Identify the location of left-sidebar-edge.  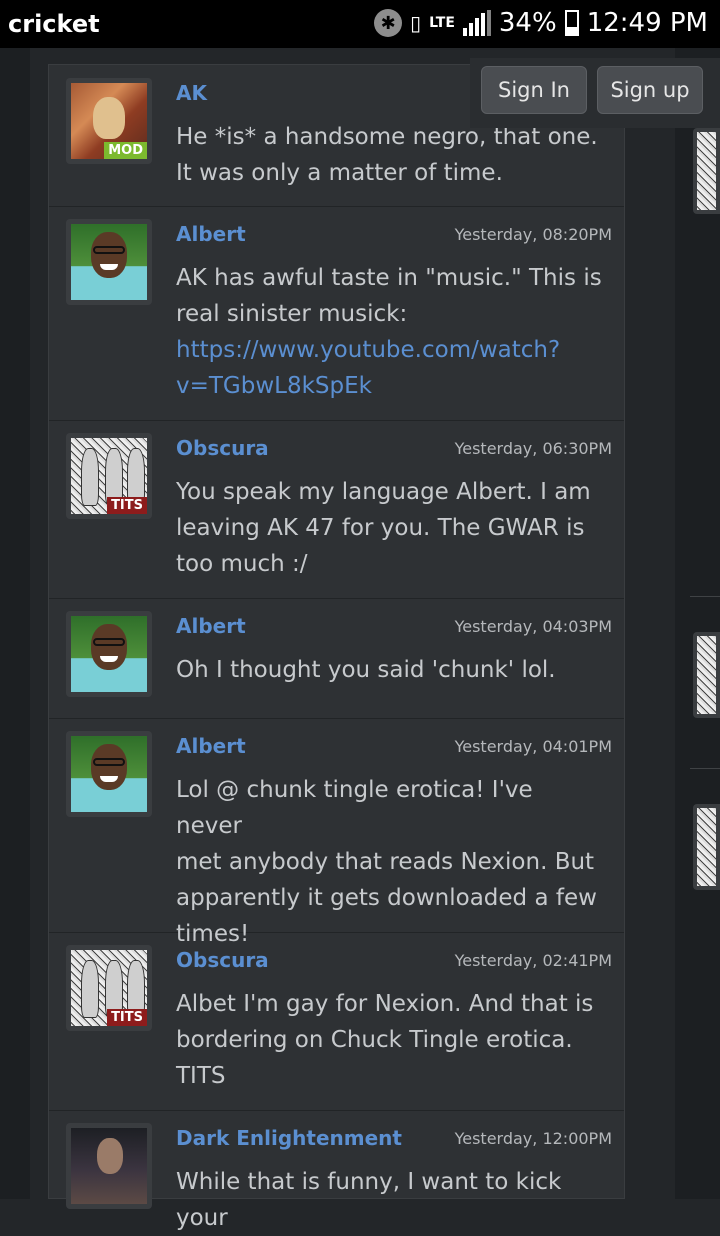
(15, 623).